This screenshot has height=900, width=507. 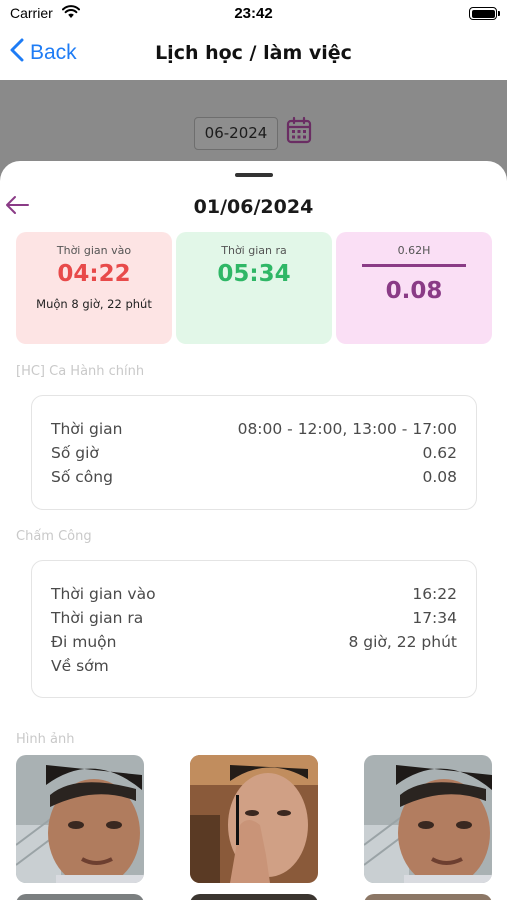 What do you see at coordinates (94, 304) in the screenshot?
I see `late-note: Muộn 8 giờ, 22 phút` at bounding box center [94, 304].